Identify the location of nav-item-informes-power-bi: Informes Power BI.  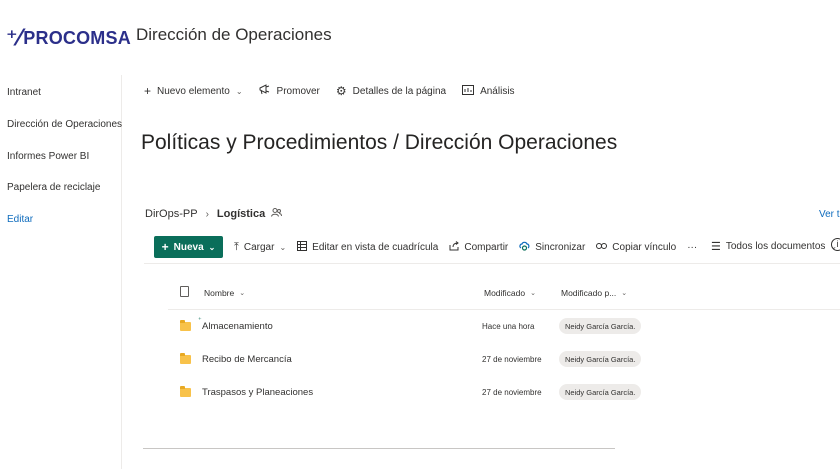
(48, 156).